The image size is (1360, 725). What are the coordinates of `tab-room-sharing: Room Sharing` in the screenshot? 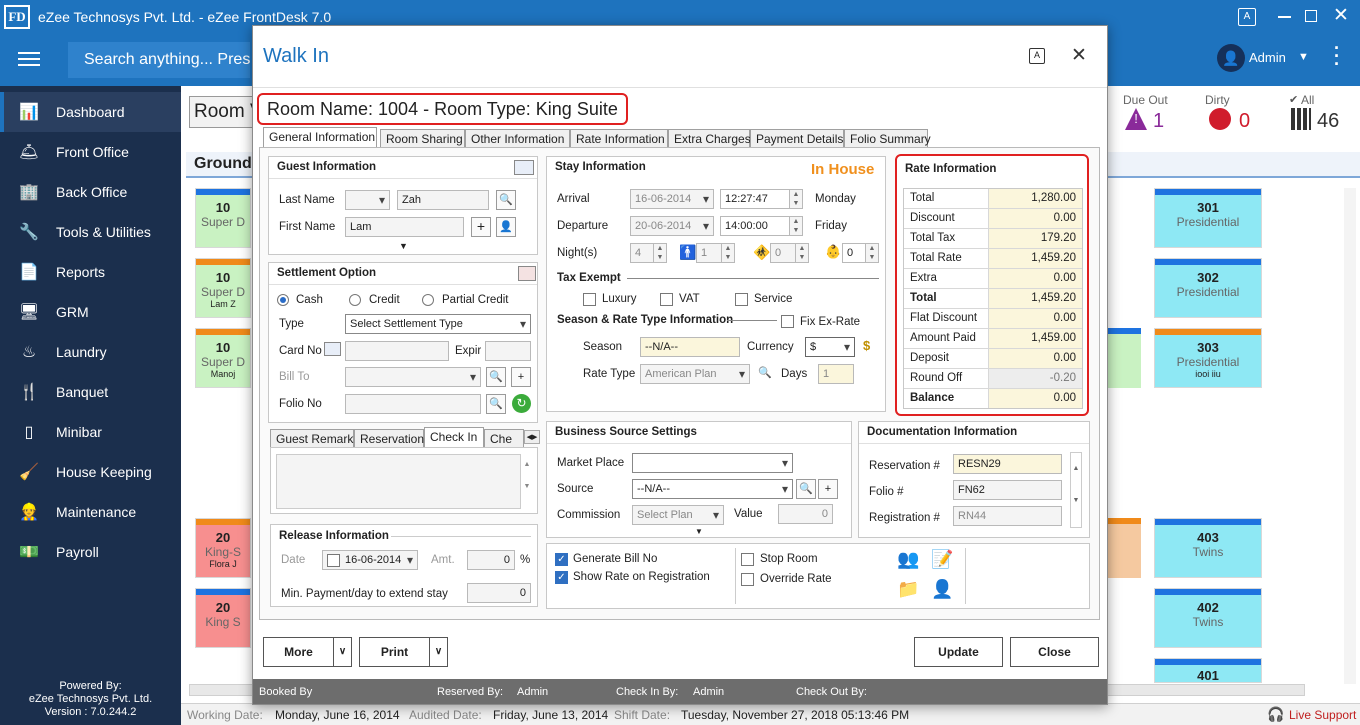 It's located at (422, 138).